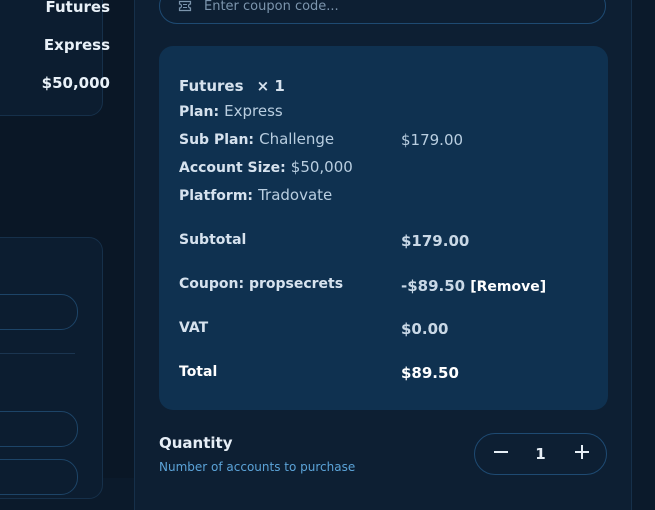 The height and width of the screenshot is (510, 655). I want to click on coupon-input, so click(394, 7).